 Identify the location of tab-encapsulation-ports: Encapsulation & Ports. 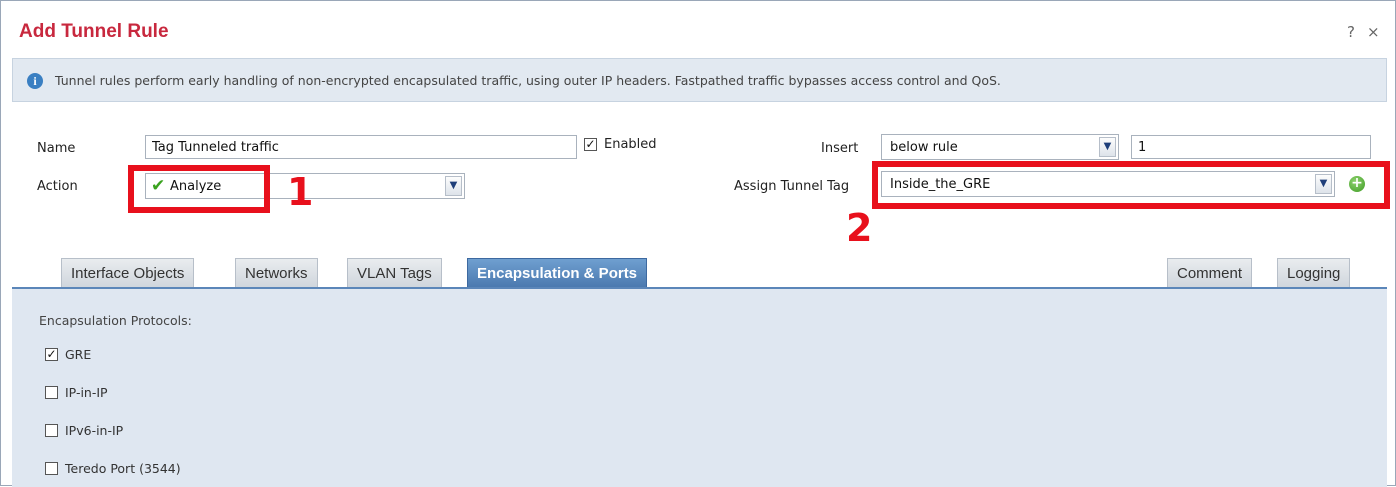
(557, 273).